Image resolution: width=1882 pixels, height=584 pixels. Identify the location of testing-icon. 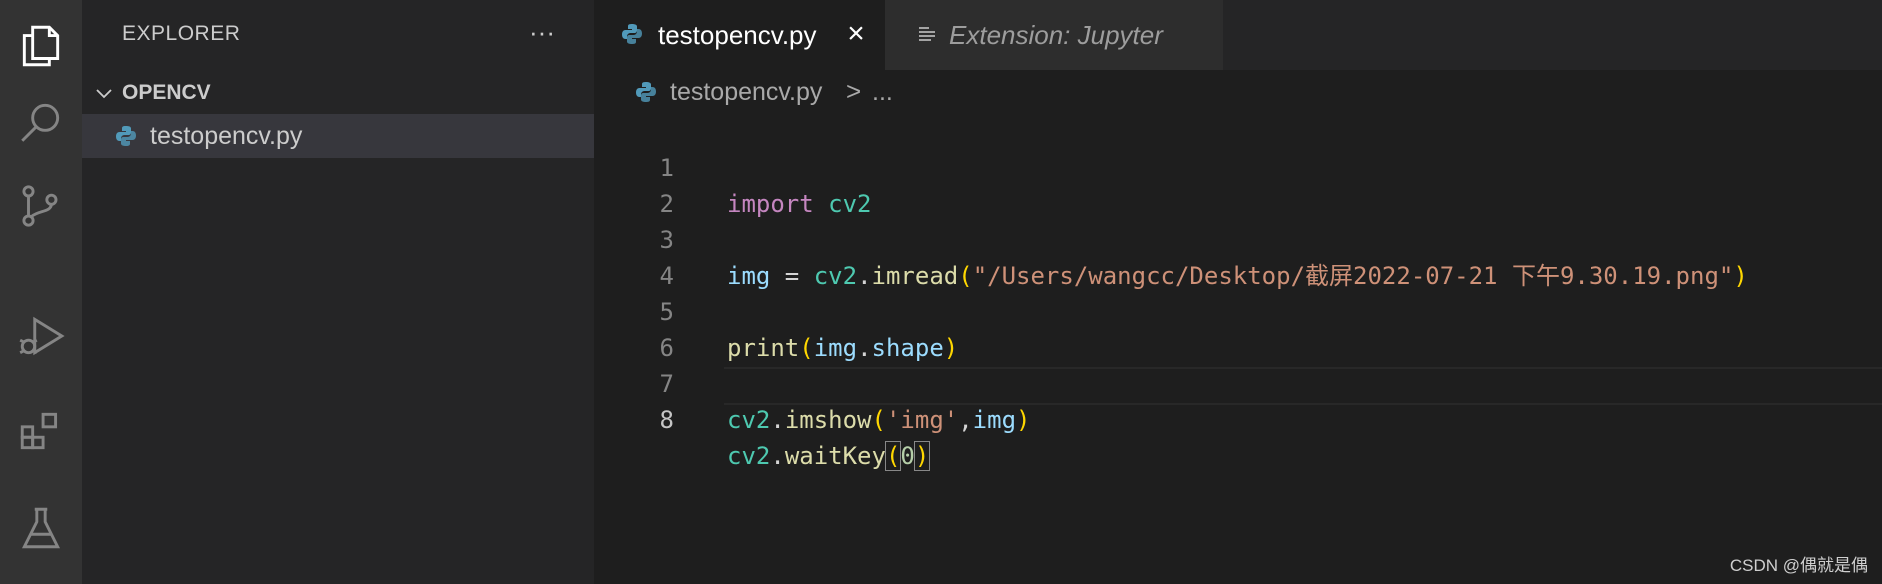
(41, 528).